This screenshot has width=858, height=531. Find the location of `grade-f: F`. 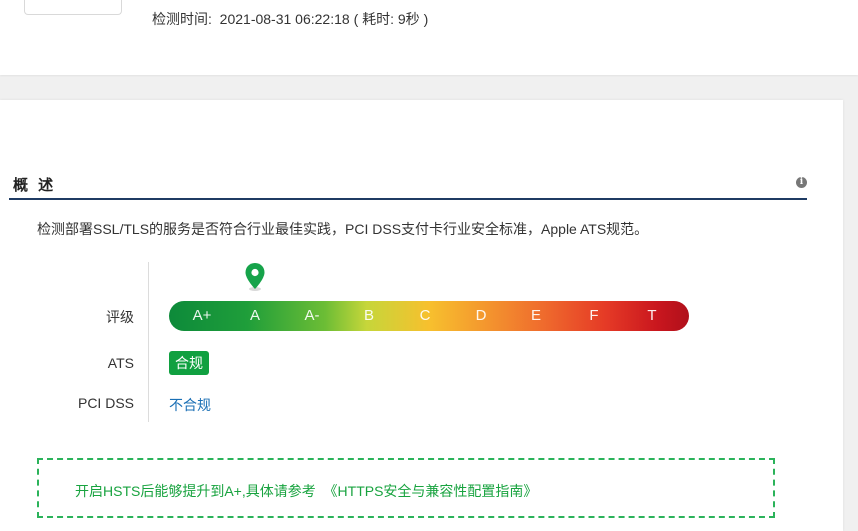

grade-f: F is located at coordinates (594, 315).